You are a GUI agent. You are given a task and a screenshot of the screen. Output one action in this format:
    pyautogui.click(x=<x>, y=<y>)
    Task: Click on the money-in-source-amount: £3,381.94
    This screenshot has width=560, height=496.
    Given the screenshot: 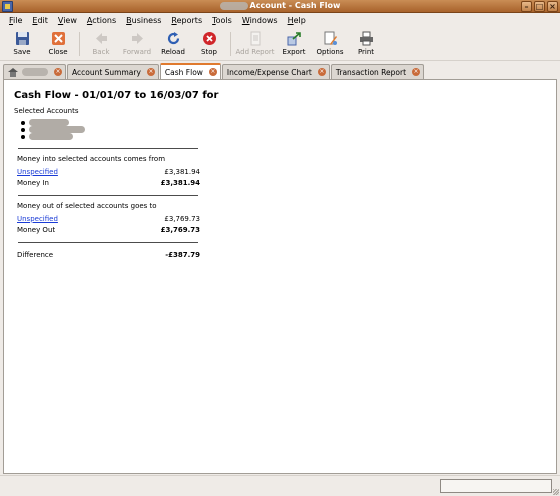 What is the action you would take?
    pyautogui.click(x=182, y=171)
    